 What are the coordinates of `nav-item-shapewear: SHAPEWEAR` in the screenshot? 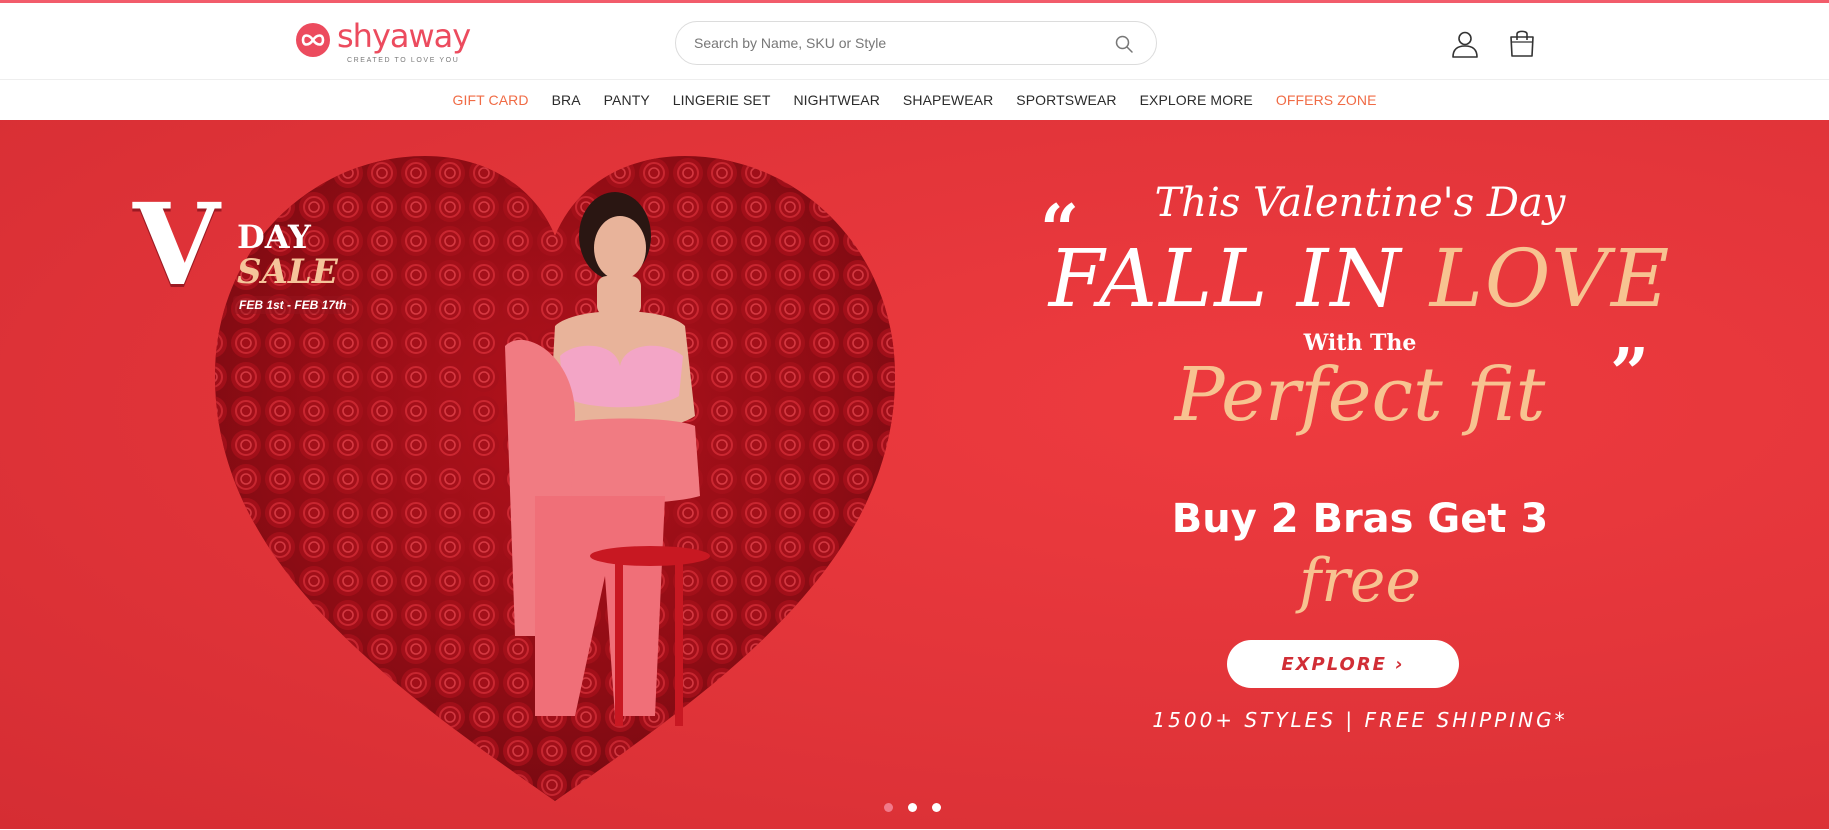 It's located at (947, 100).